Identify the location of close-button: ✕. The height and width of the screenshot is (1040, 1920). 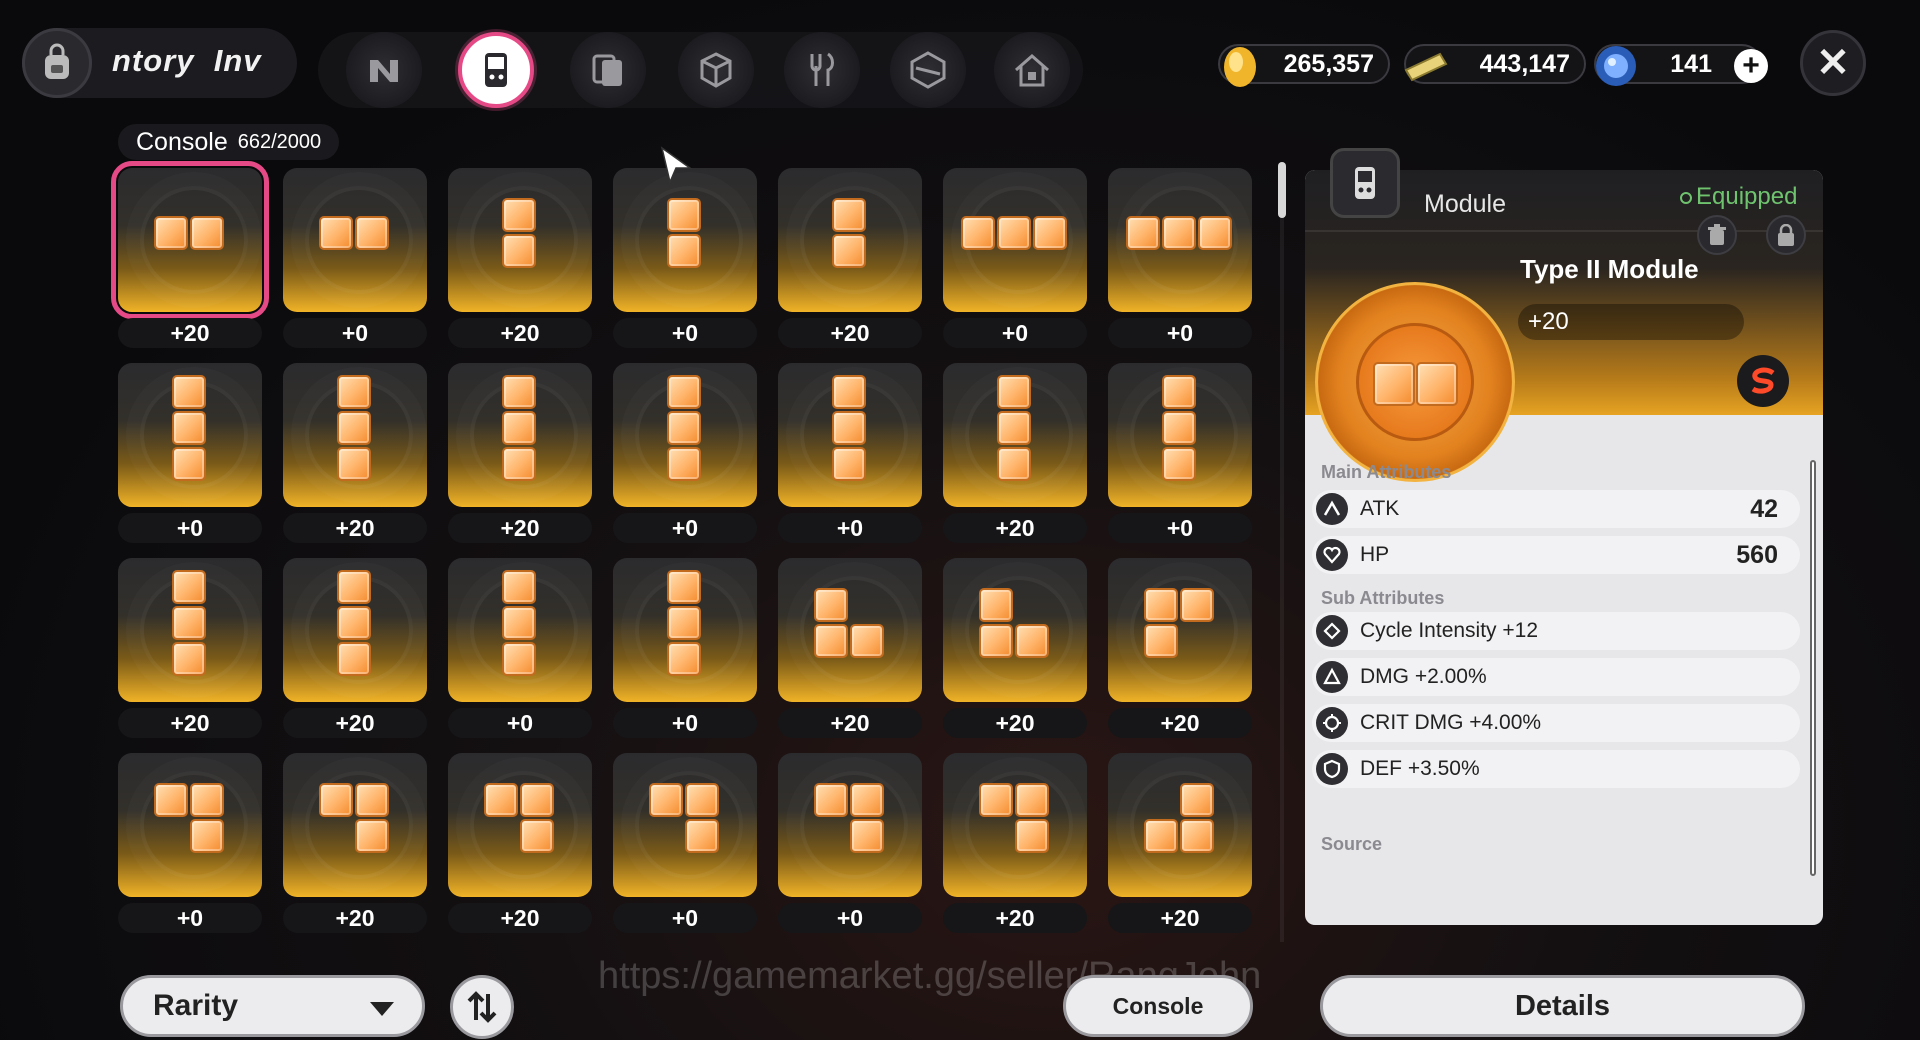
(1833, 63).